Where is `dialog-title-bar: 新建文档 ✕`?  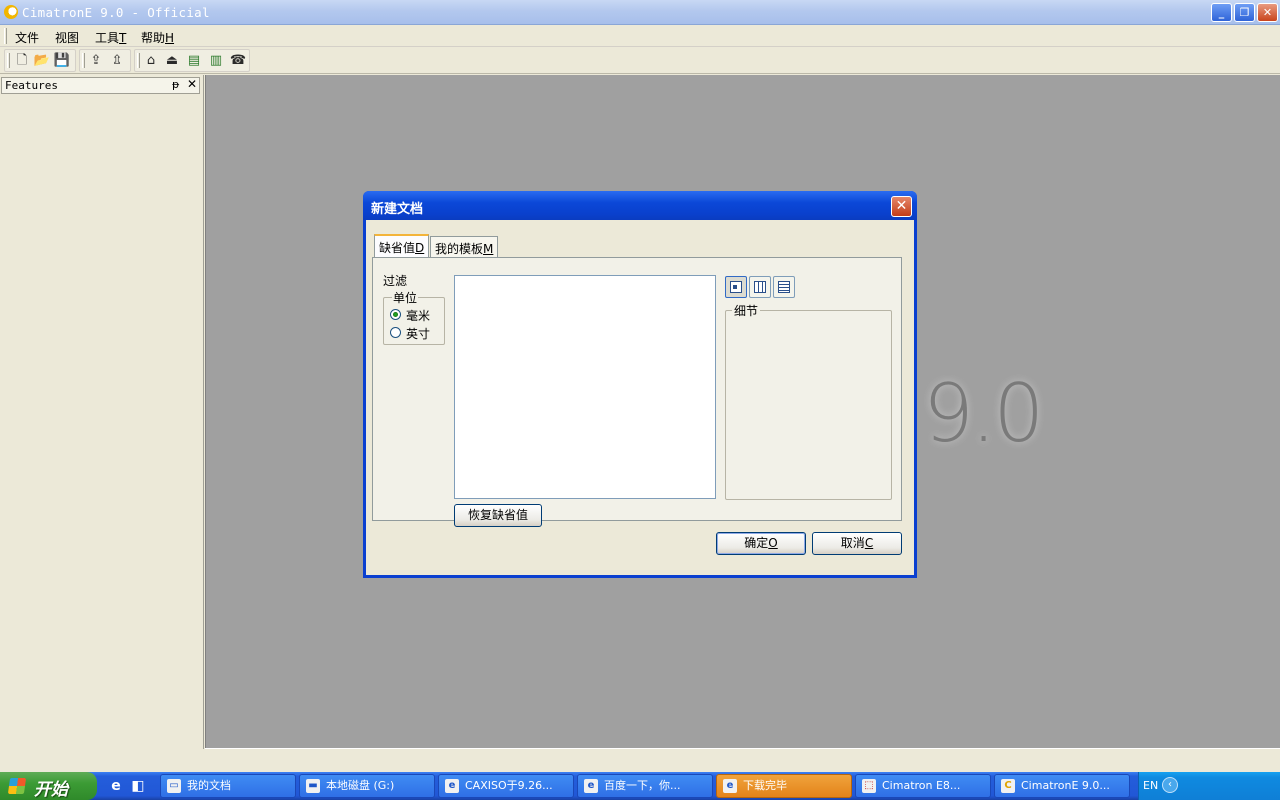
dialog-title-bar: 新建文档 ✕ is located at coordinates (640, 205).